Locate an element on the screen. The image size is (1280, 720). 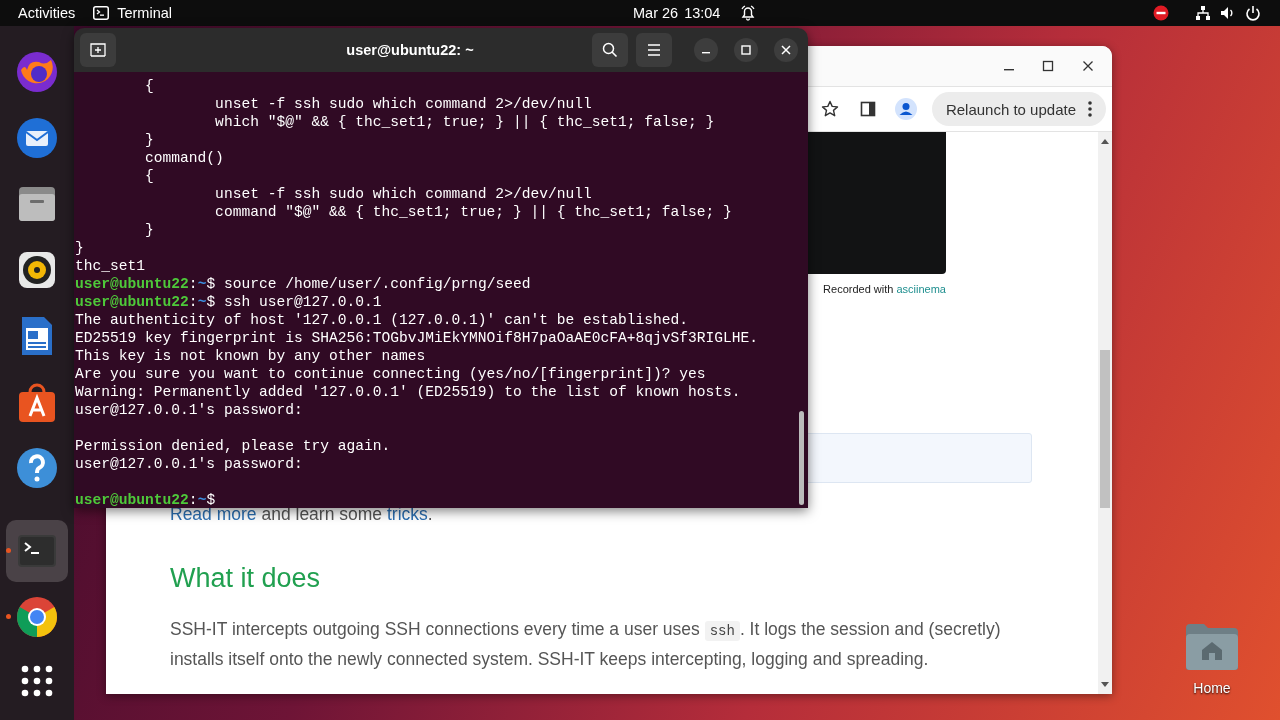
terminal-line: thc_set1 is located at coordinates (110, 266).